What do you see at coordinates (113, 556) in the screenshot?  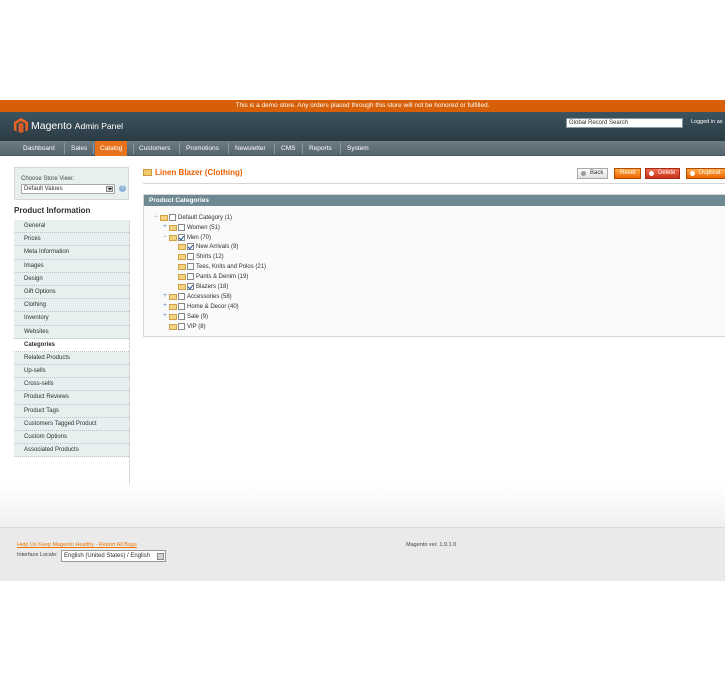 I see `interface-locale-select: English (United States) / English` at bounding box center [113, 556].